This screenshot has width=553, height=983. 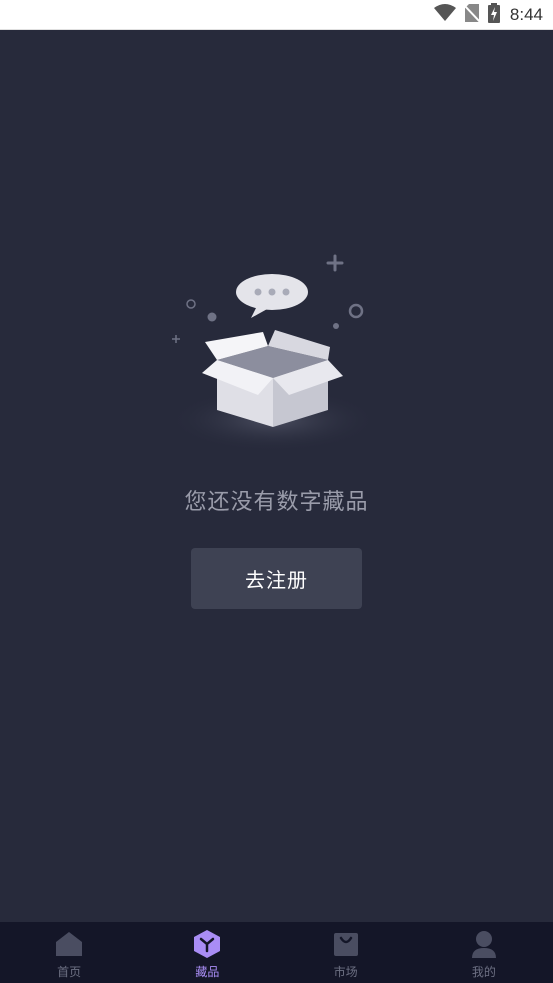 I want to click on tab-profile: 我的, so click(x=484, y=952).